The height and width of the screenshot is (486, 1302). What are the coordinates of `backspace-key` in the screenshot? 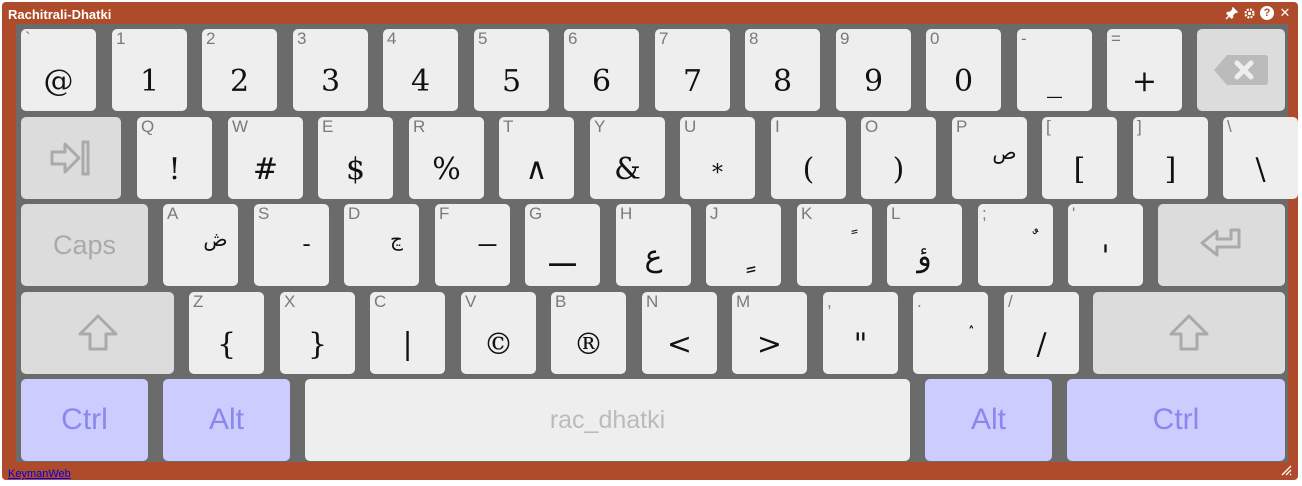 It's located at (1241, 70).